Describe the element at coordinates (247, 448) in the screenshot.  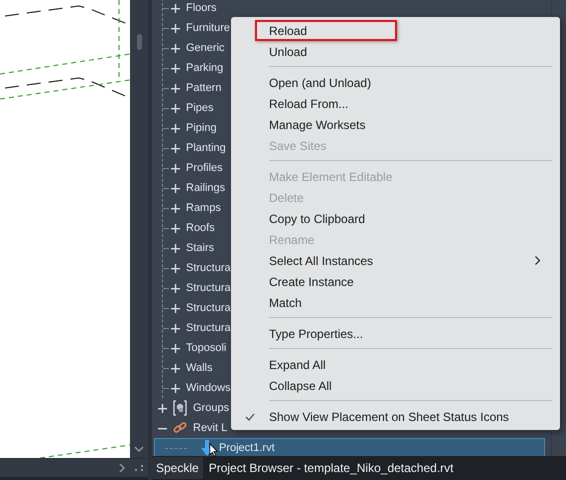
I see `tree-item: Project1.rvt` at that location.